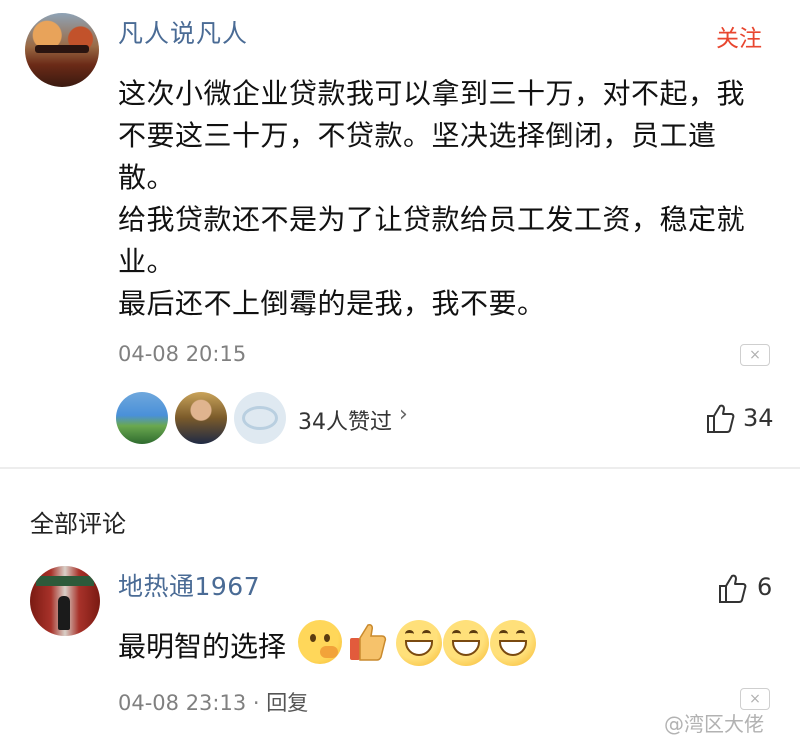  Describe the element at coordinates (765, 587) in the screenshot. I see `comment-like-count: 6` at that location.